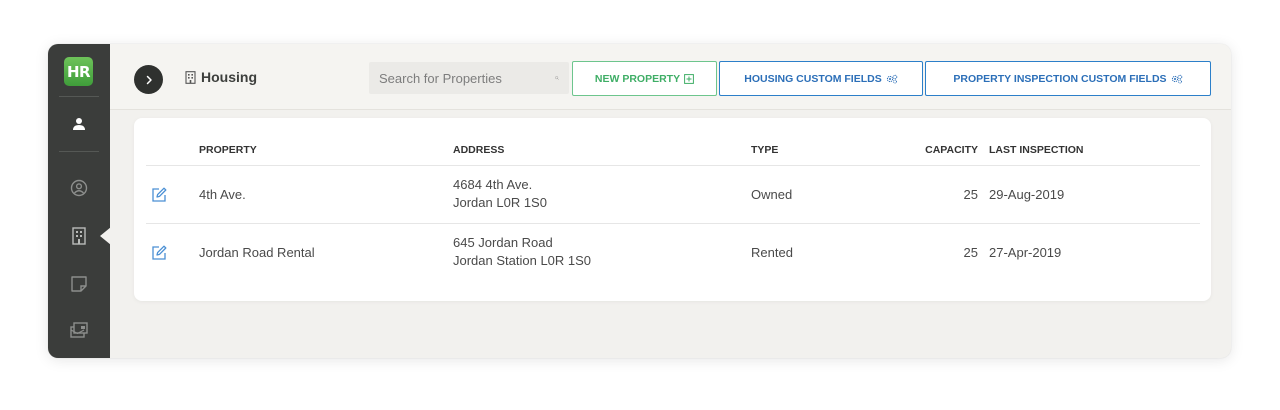  Describe the element at coordinates (78, 71) in the screenshot. I see `hr-logo: HR` at that location.